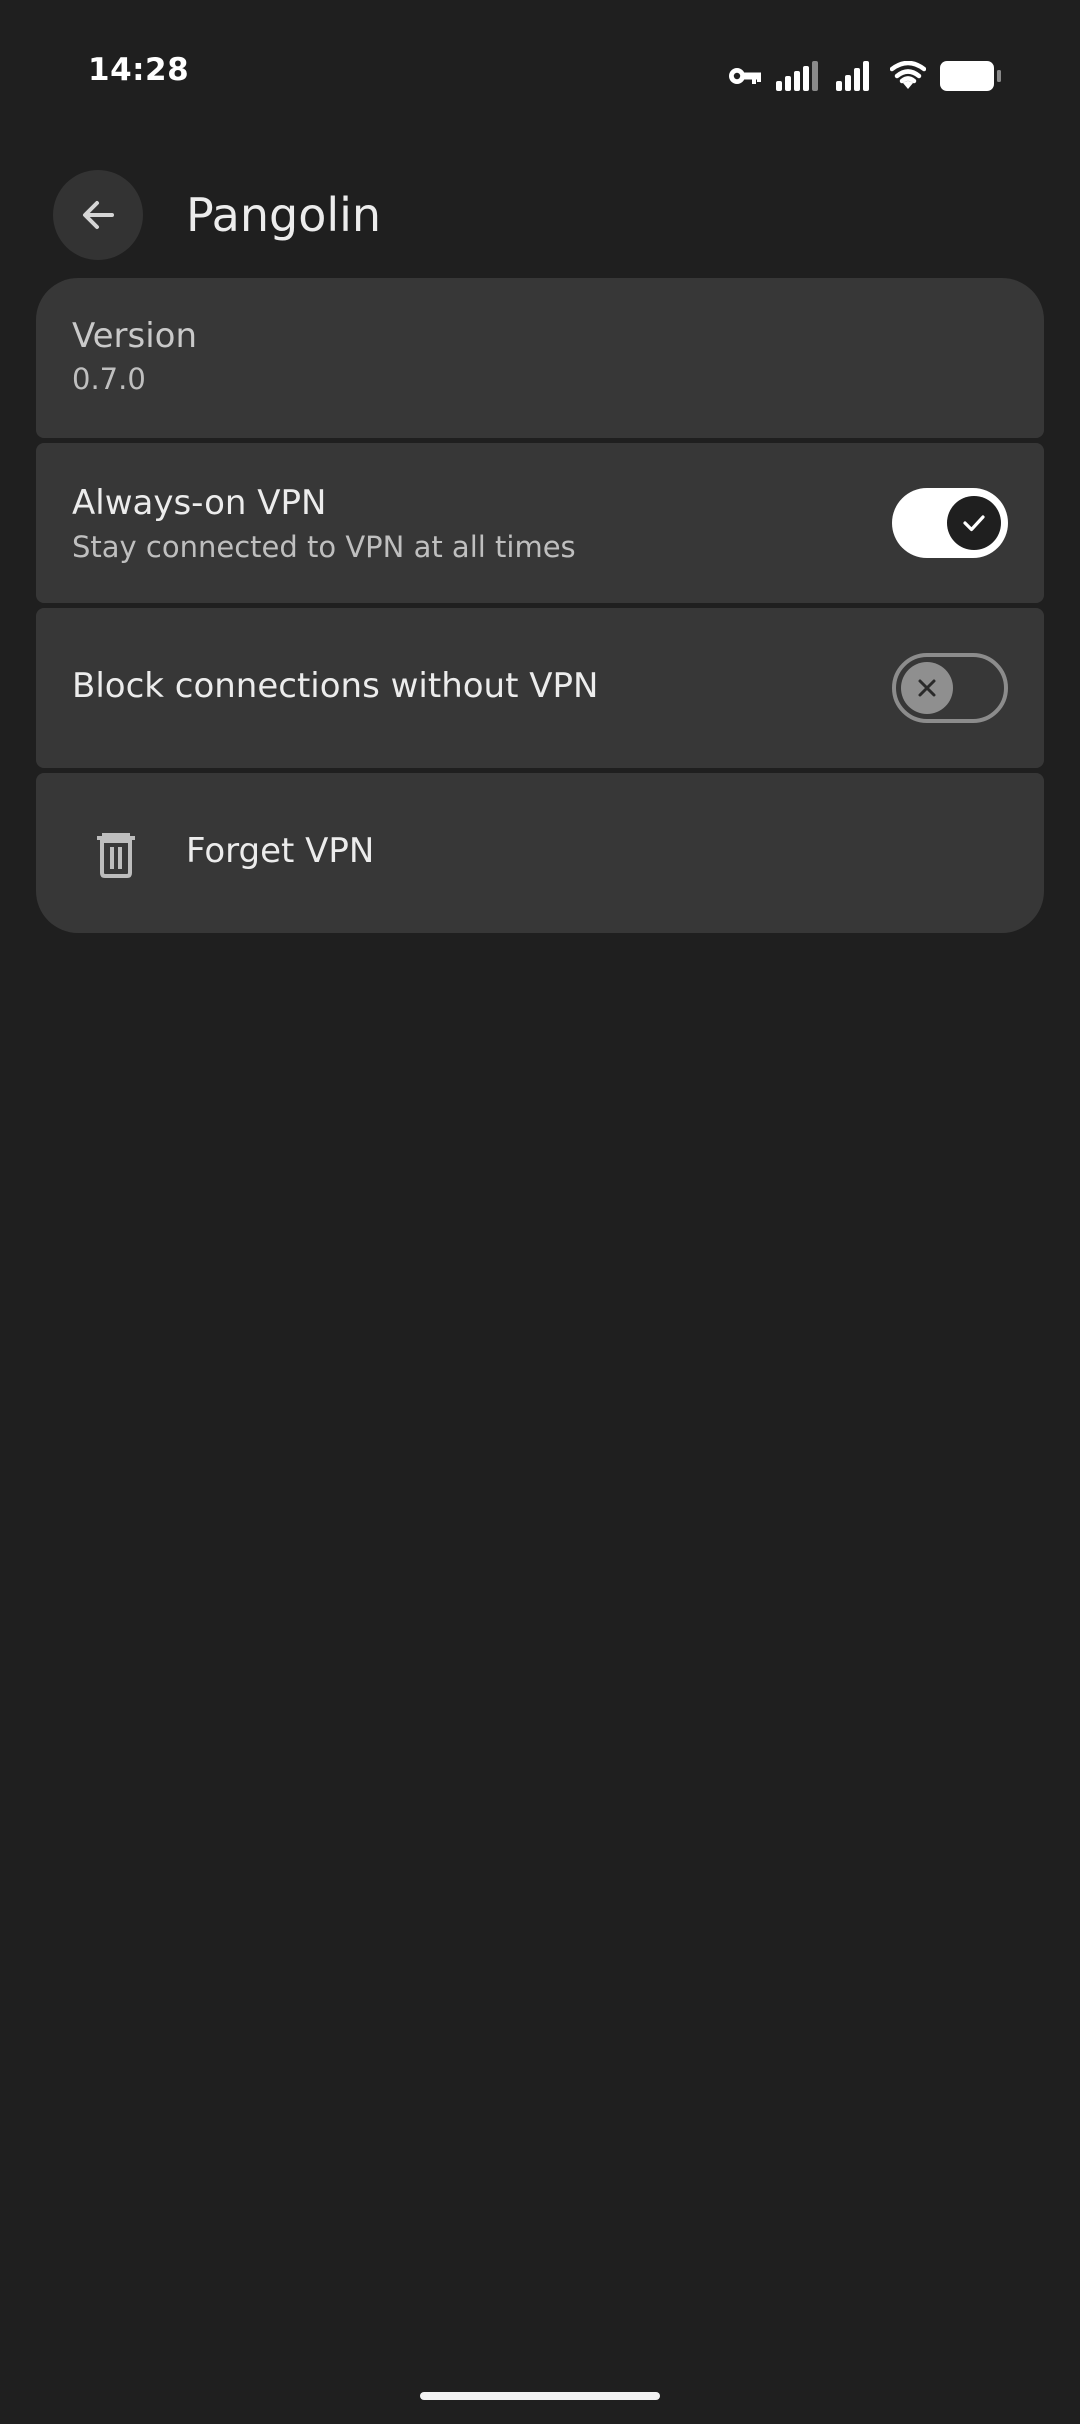 The height and width of the screenshot is (2424, 1080). What do you see at coordinates (116, 855) in the screenshot?
I see `trash-icon` at bounding box center [116, 855].